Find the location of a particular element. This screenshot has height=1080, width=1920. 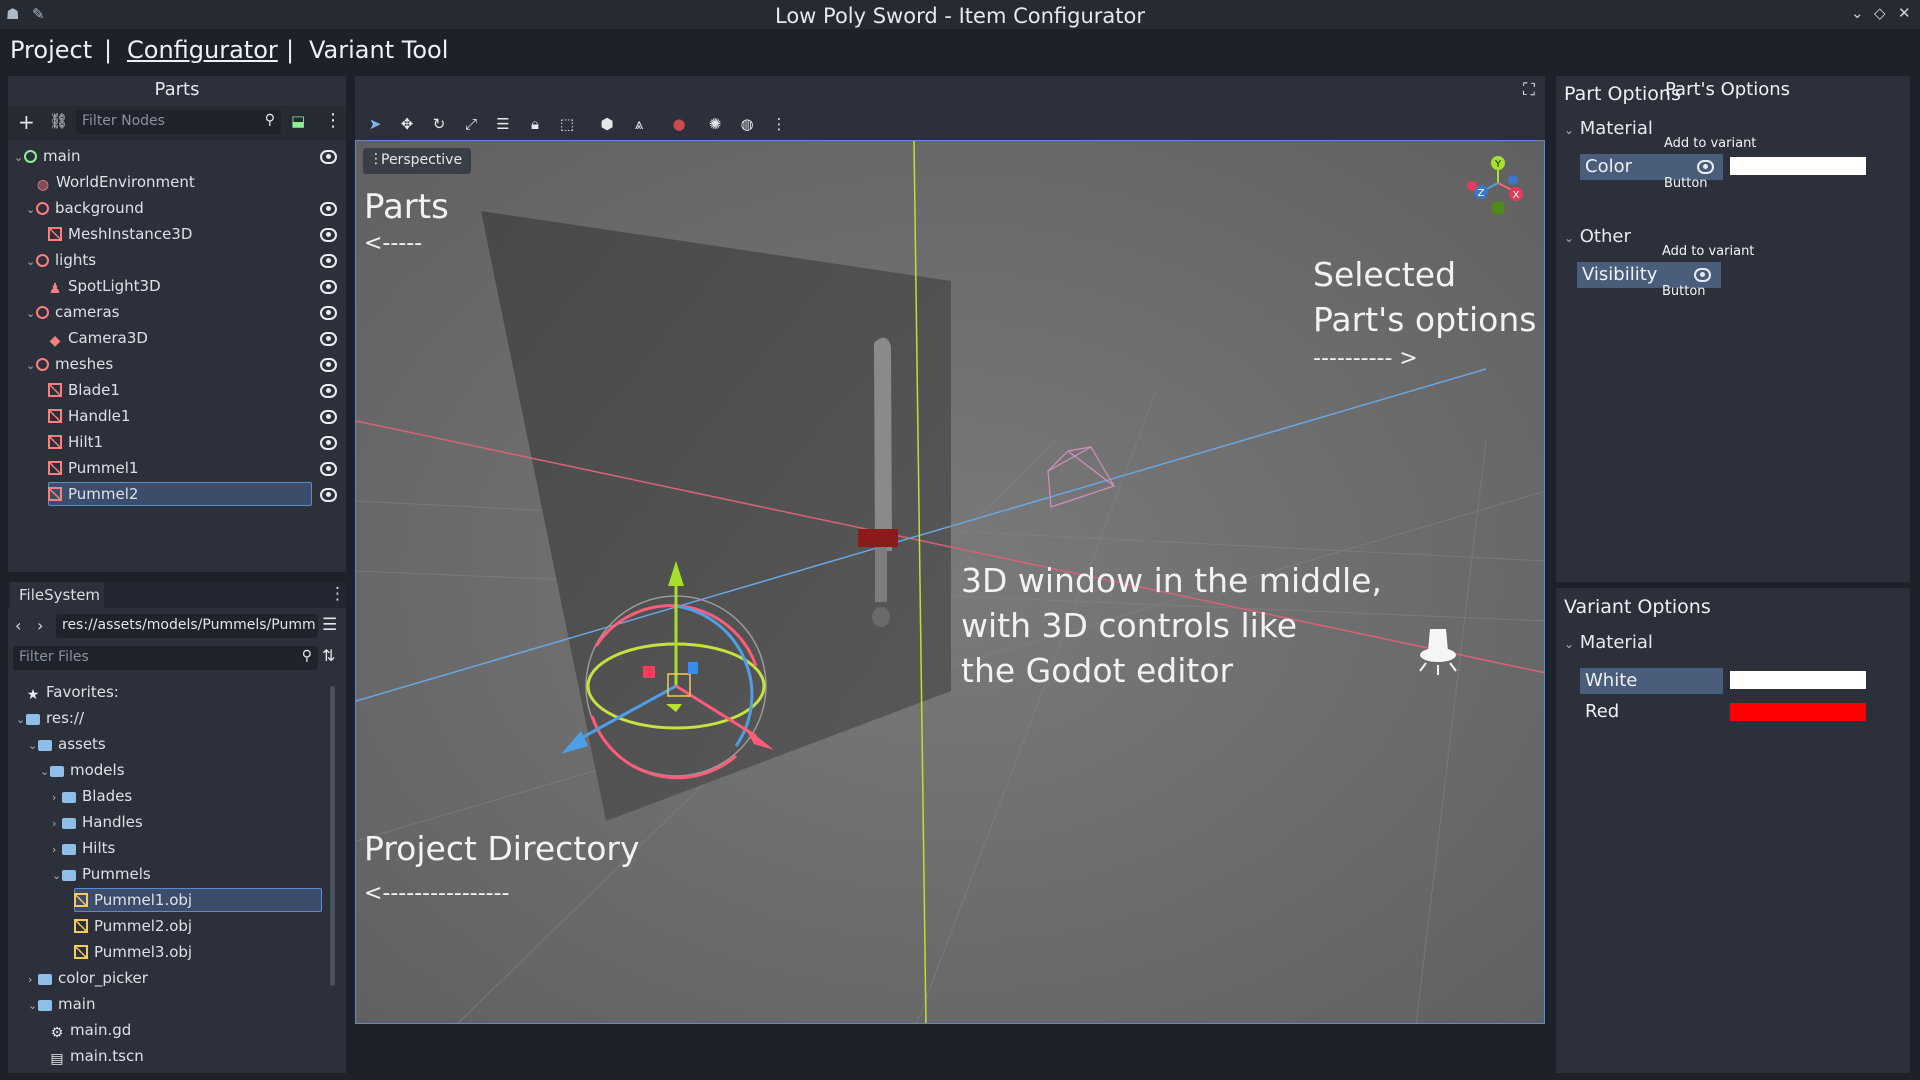

move-tool-icon: ✥ is located at coordinates (407, 124).